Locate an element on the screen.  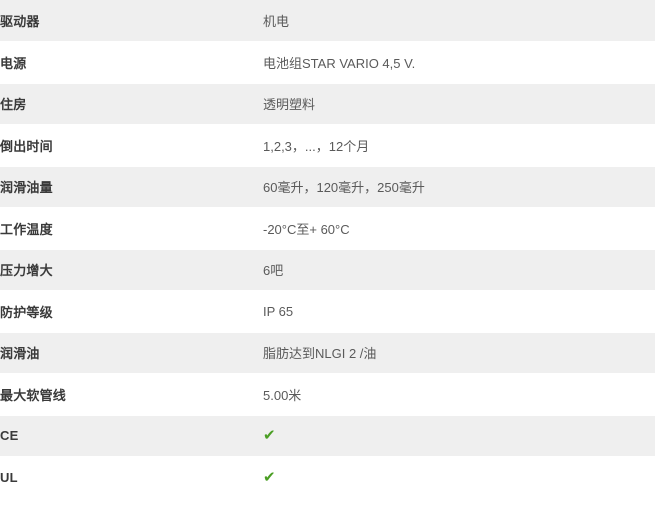
spec-value: 机电 is located at coordinates (459, 21).